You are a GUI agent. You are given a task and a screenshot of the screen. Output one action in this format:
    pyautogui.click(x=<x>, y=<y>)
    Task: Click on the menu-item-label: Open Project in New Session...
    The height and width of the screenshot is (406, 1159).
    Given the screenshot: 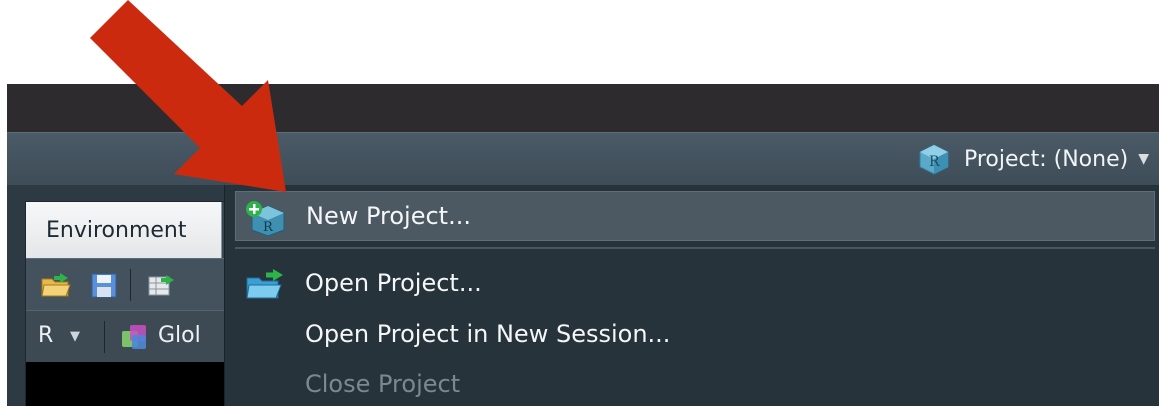 What is the action you would take?
    pyautogui.click(x=488, y=334)
    